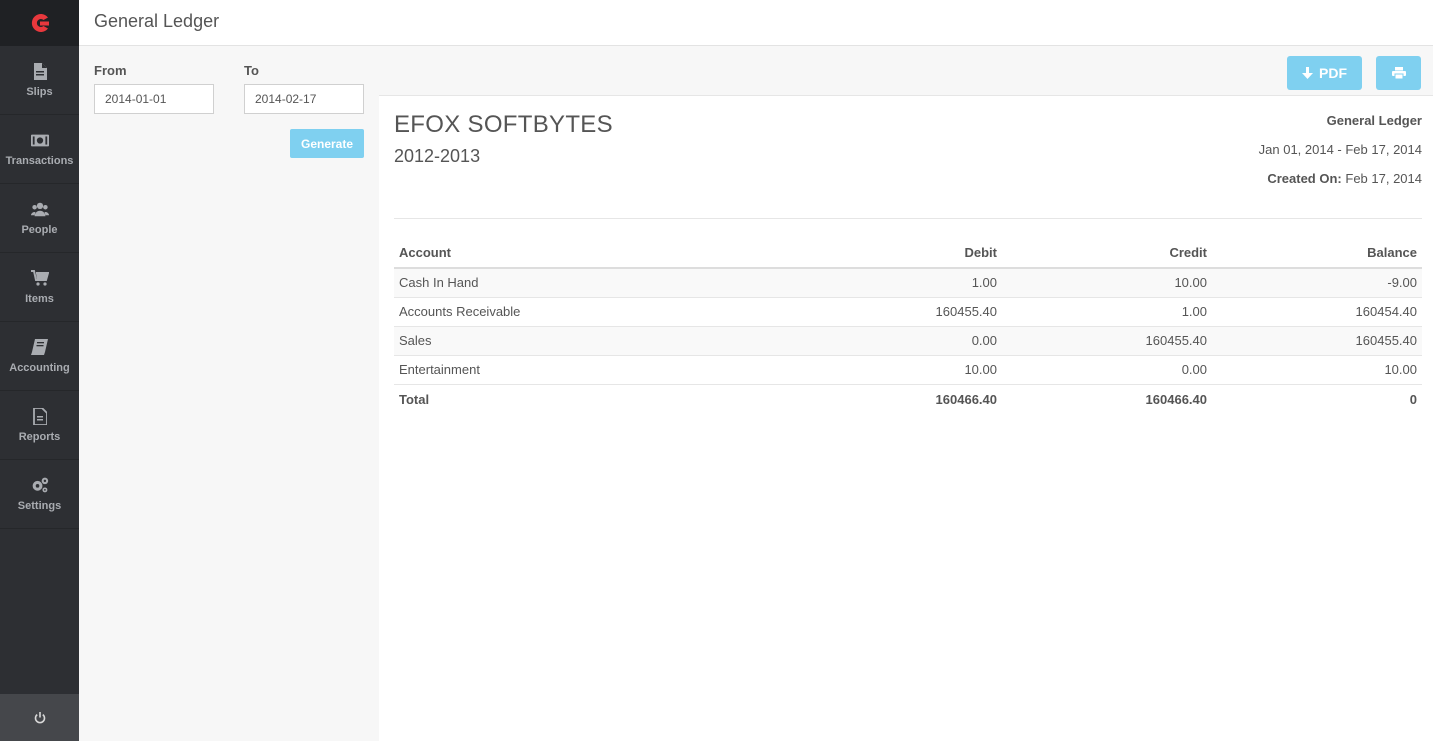 The image size is (1433, 741). I want to click on sidebar-item-people: People, so click(39, 218).